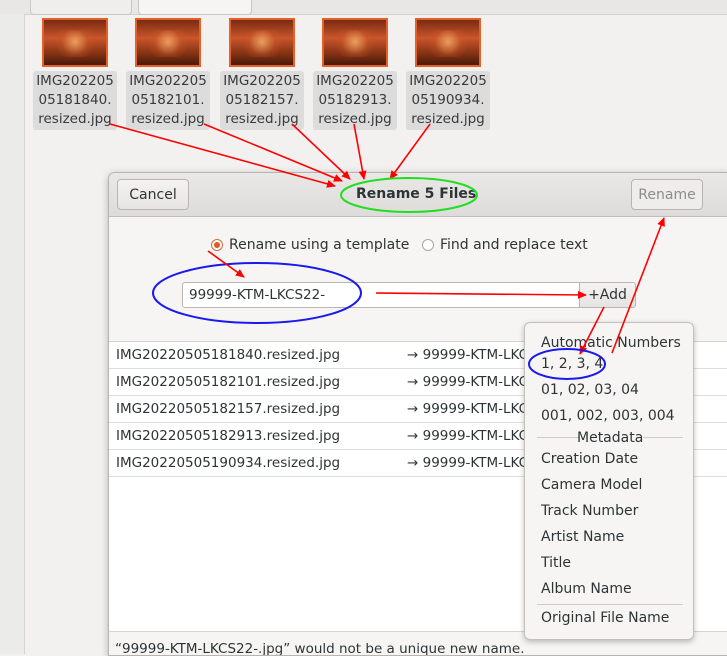 The width and height of the screenshot is (727, 656). What do you see at coordinates (611, 343) in the screenshot?
I see `automatic-numbers-header: Automatic Numbers` at bounding box center [611, 343].